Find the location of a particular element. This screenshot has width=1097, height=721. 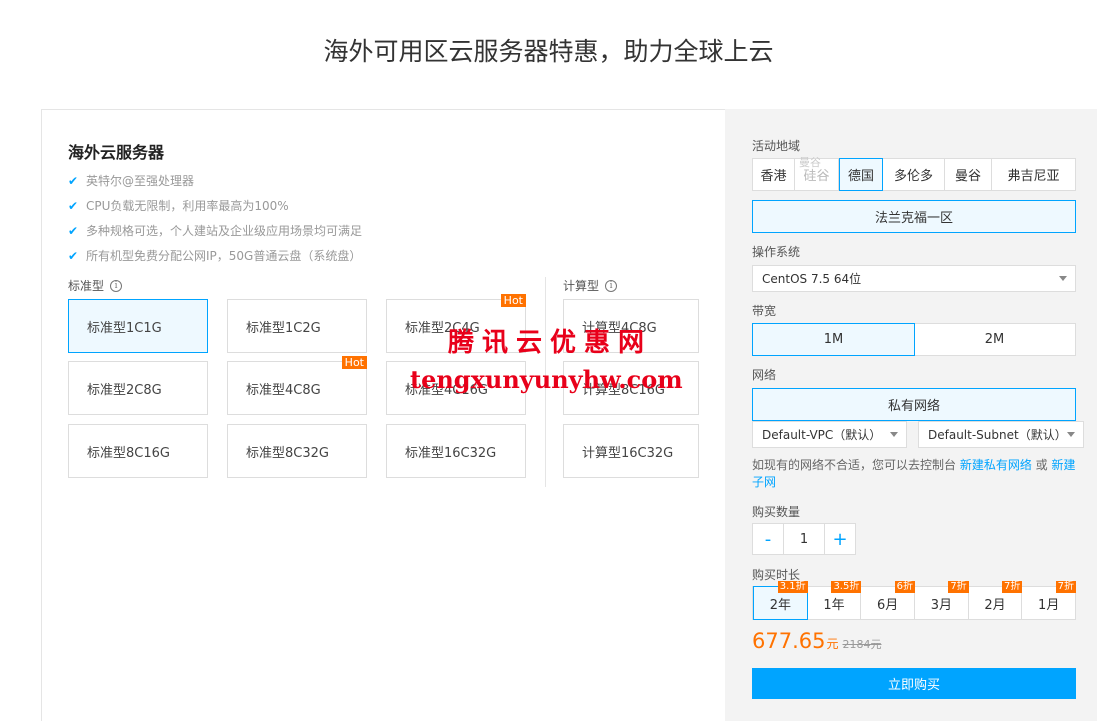

bandwidth-toggle: 1M 2M is located at coordinates (914, 339).